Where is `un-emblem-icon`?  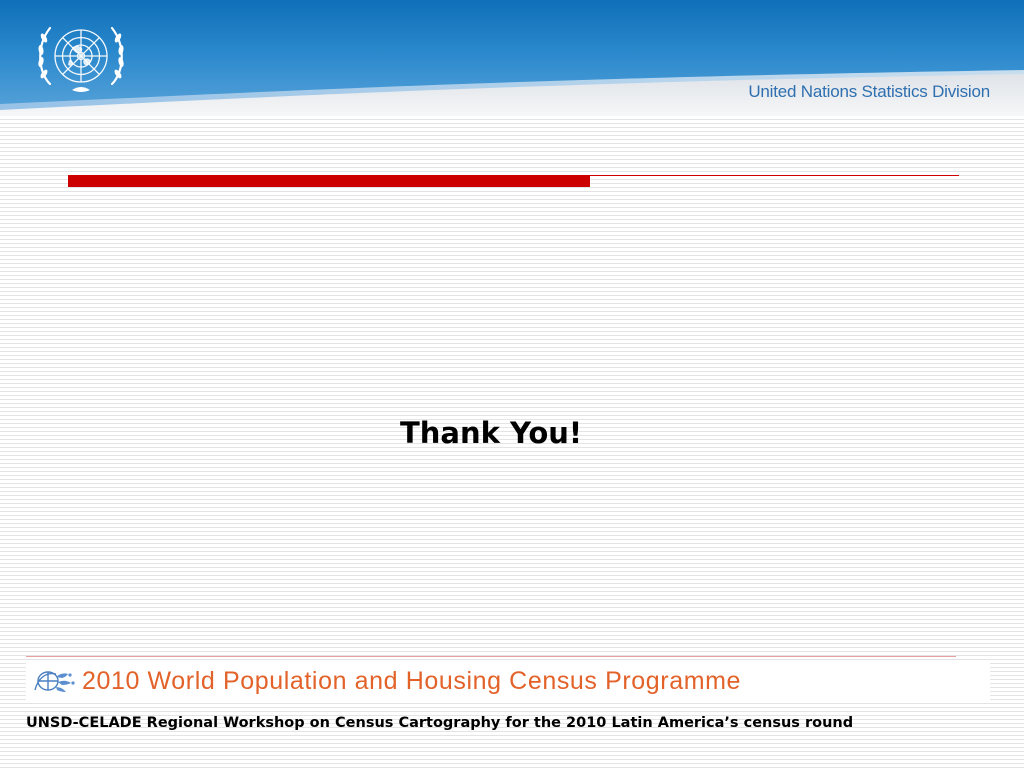
un-emblem-icon is located at coordinates (81, 59).